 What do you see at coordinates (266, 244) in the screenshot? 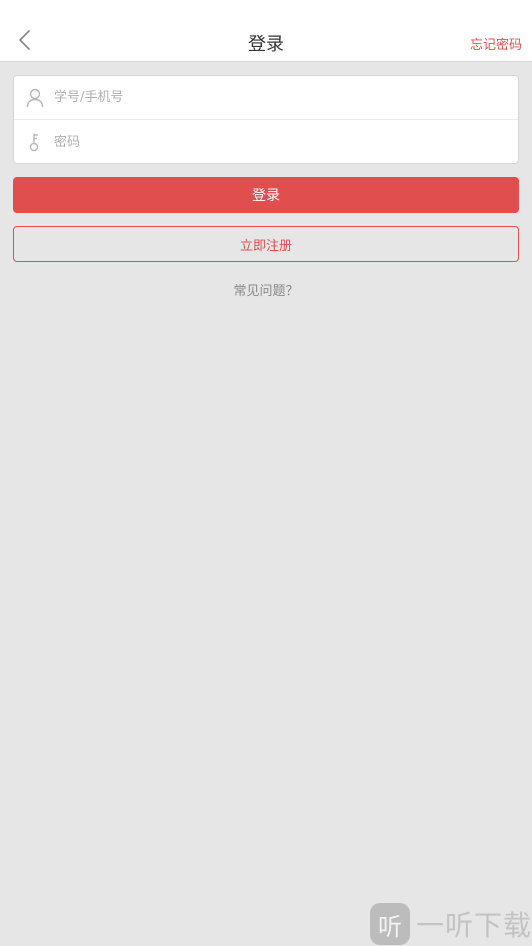
I see `register-button: 立即注册` at bounding box center [266, 244].